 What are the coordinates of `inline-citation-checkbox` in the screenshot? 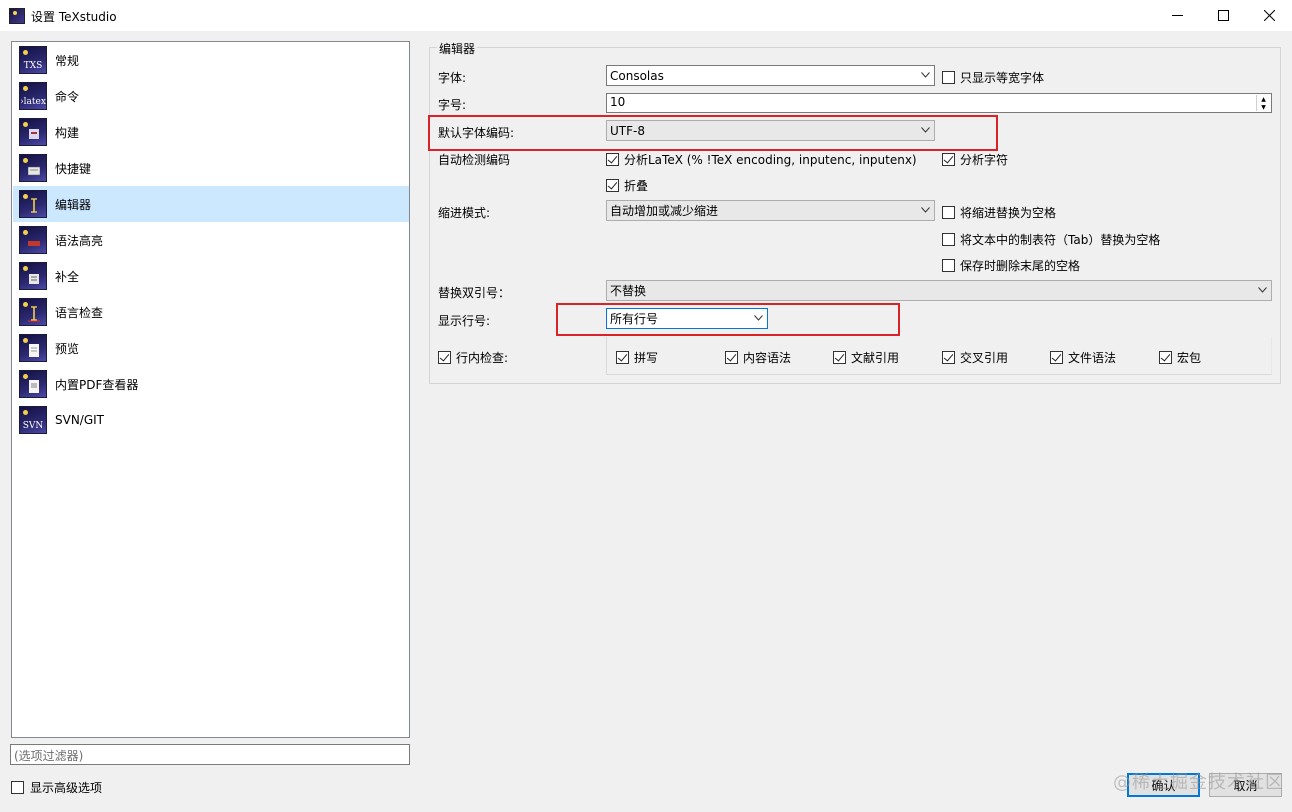 It's located at (839, 357).